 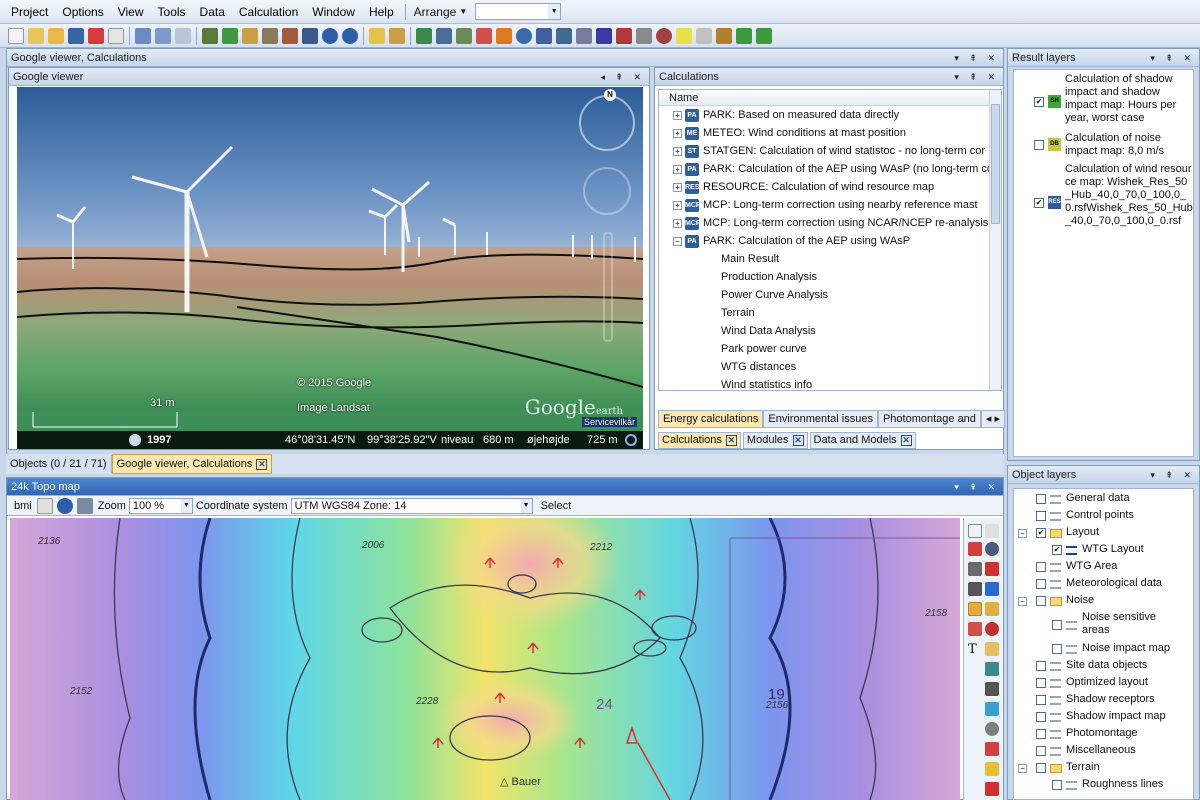 What do you see at coordinates (270, 35) in the screenshot?
I see `print-icon` at bounding box center [270, 35].